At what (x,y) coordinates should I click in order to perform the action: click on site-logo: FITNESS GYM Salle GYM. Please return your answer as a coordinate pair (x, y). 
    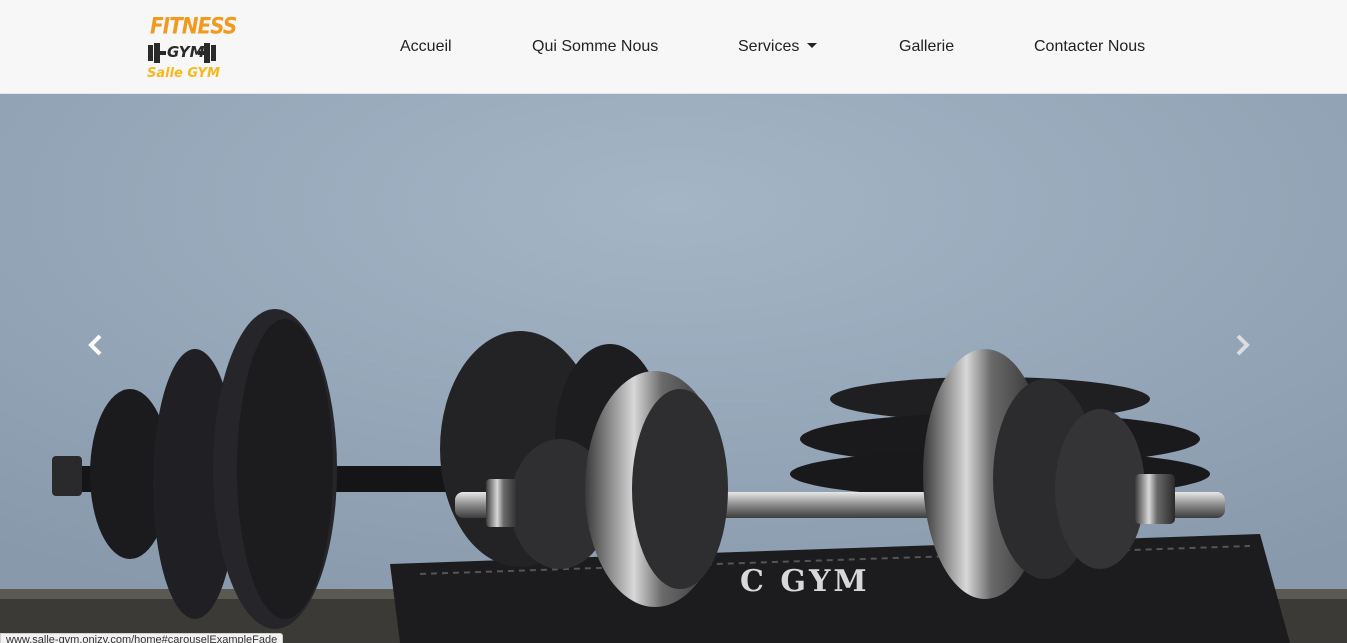
    Looking at the image, I should click on (191, 48).